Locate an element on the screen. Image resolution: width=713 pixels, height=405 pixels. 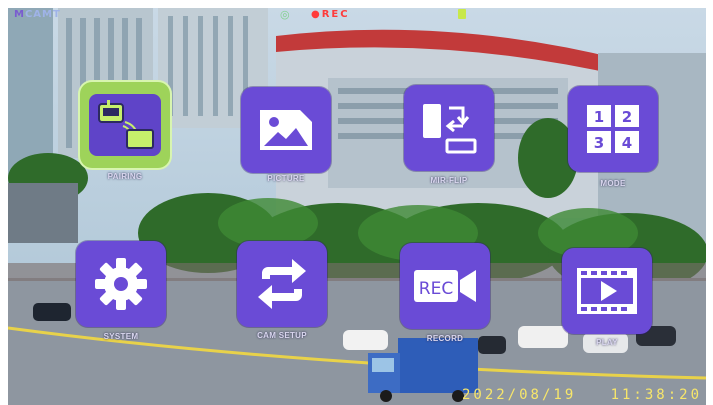
menu-mode-label: MODE is located at coordinates (613, 183).